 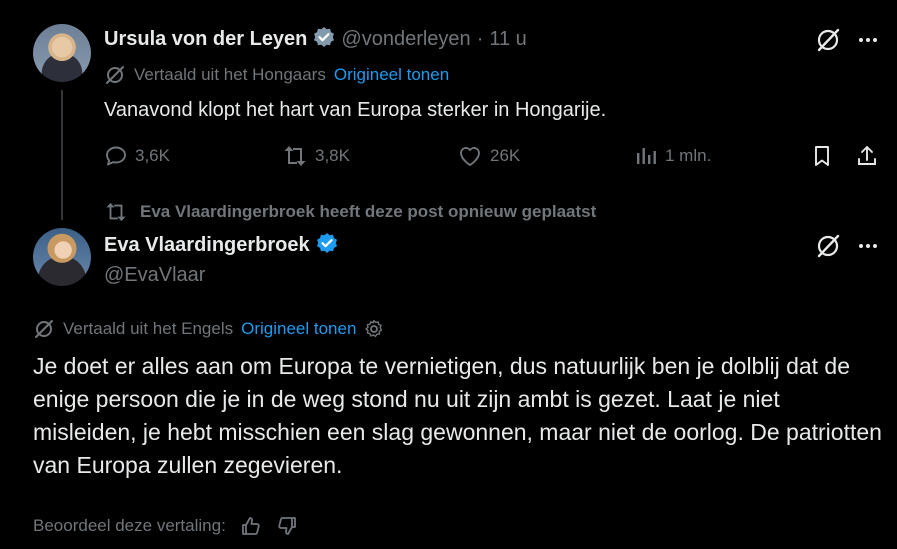 What do you see at coordinates (507, 39) in the screenshot?
I see `post-time: 11 u` at bounding box center [507, 39].